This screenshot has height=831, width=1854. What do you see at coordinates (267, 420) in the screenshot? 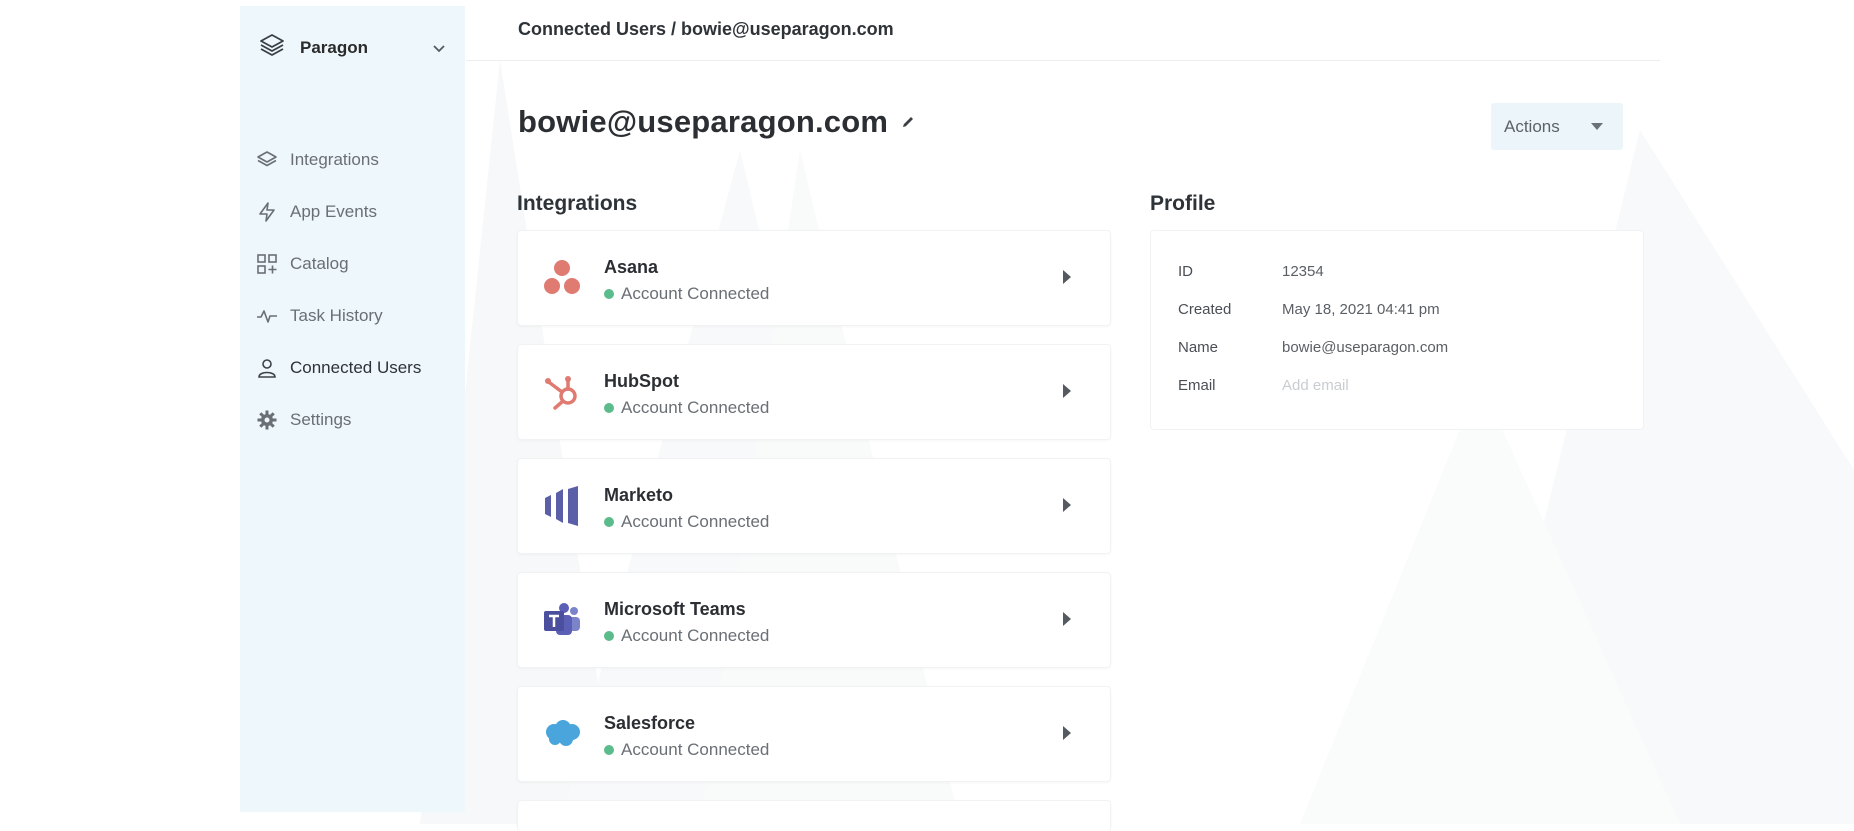
I see `gear-icon` at bounding box center [267, 420].